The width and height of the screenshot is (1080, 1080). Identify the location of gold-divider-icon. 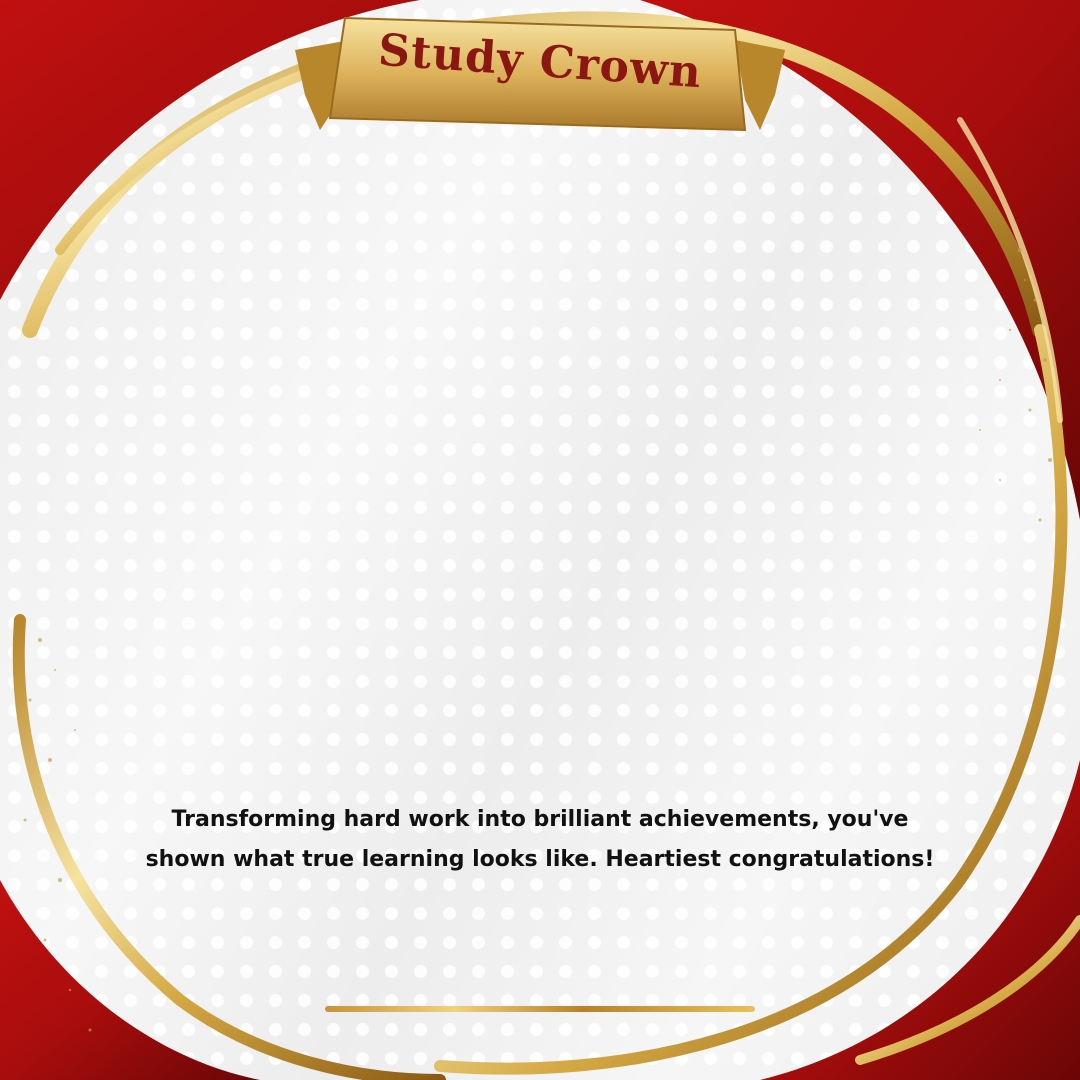
(540, 1009).